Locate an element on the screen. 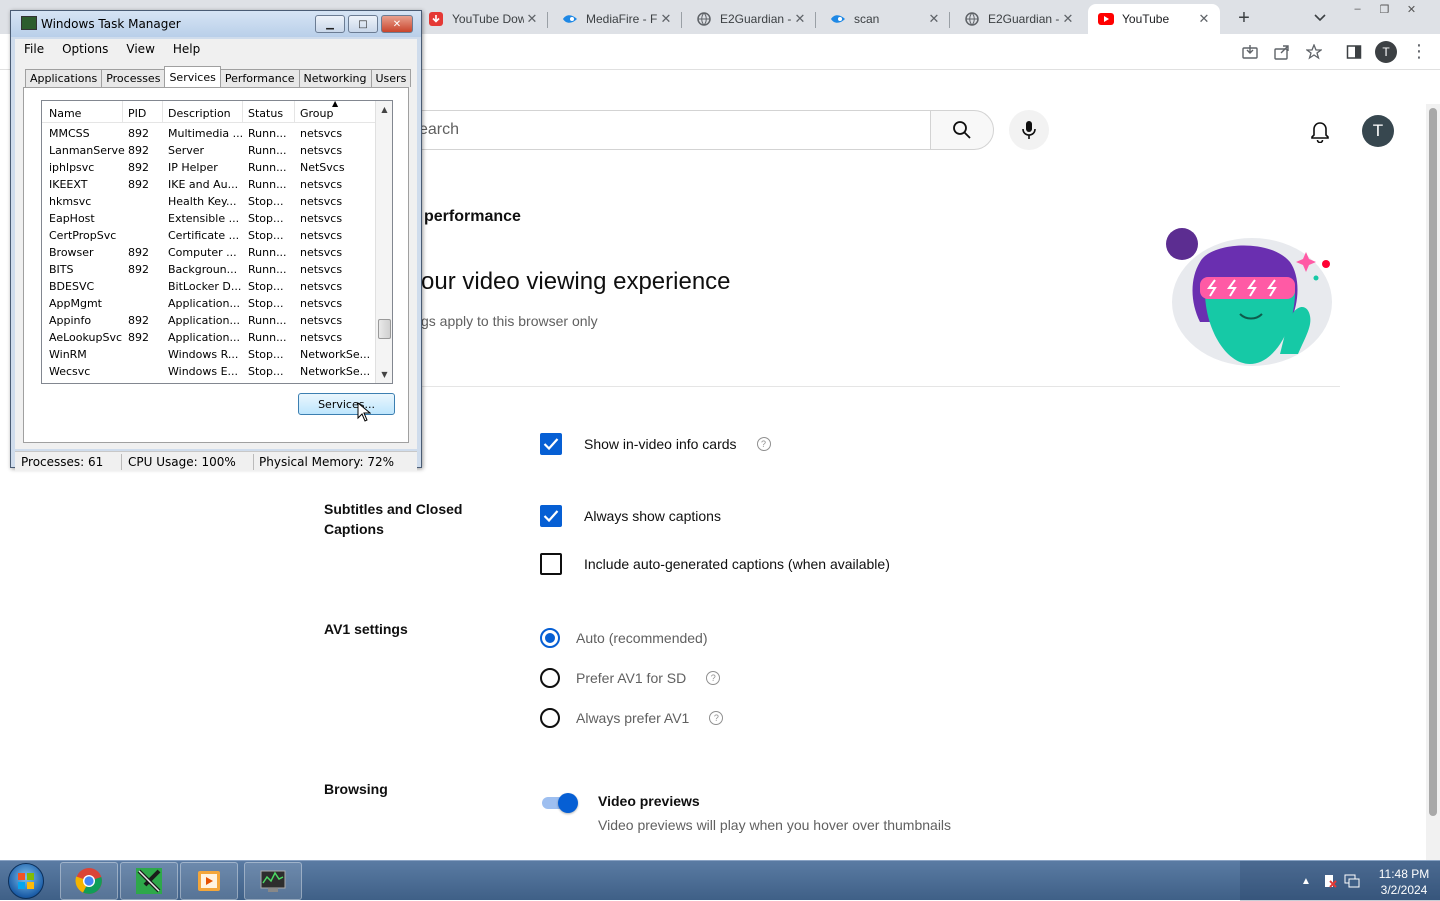  taskbar-chrome is located at coordinates (89, 881).